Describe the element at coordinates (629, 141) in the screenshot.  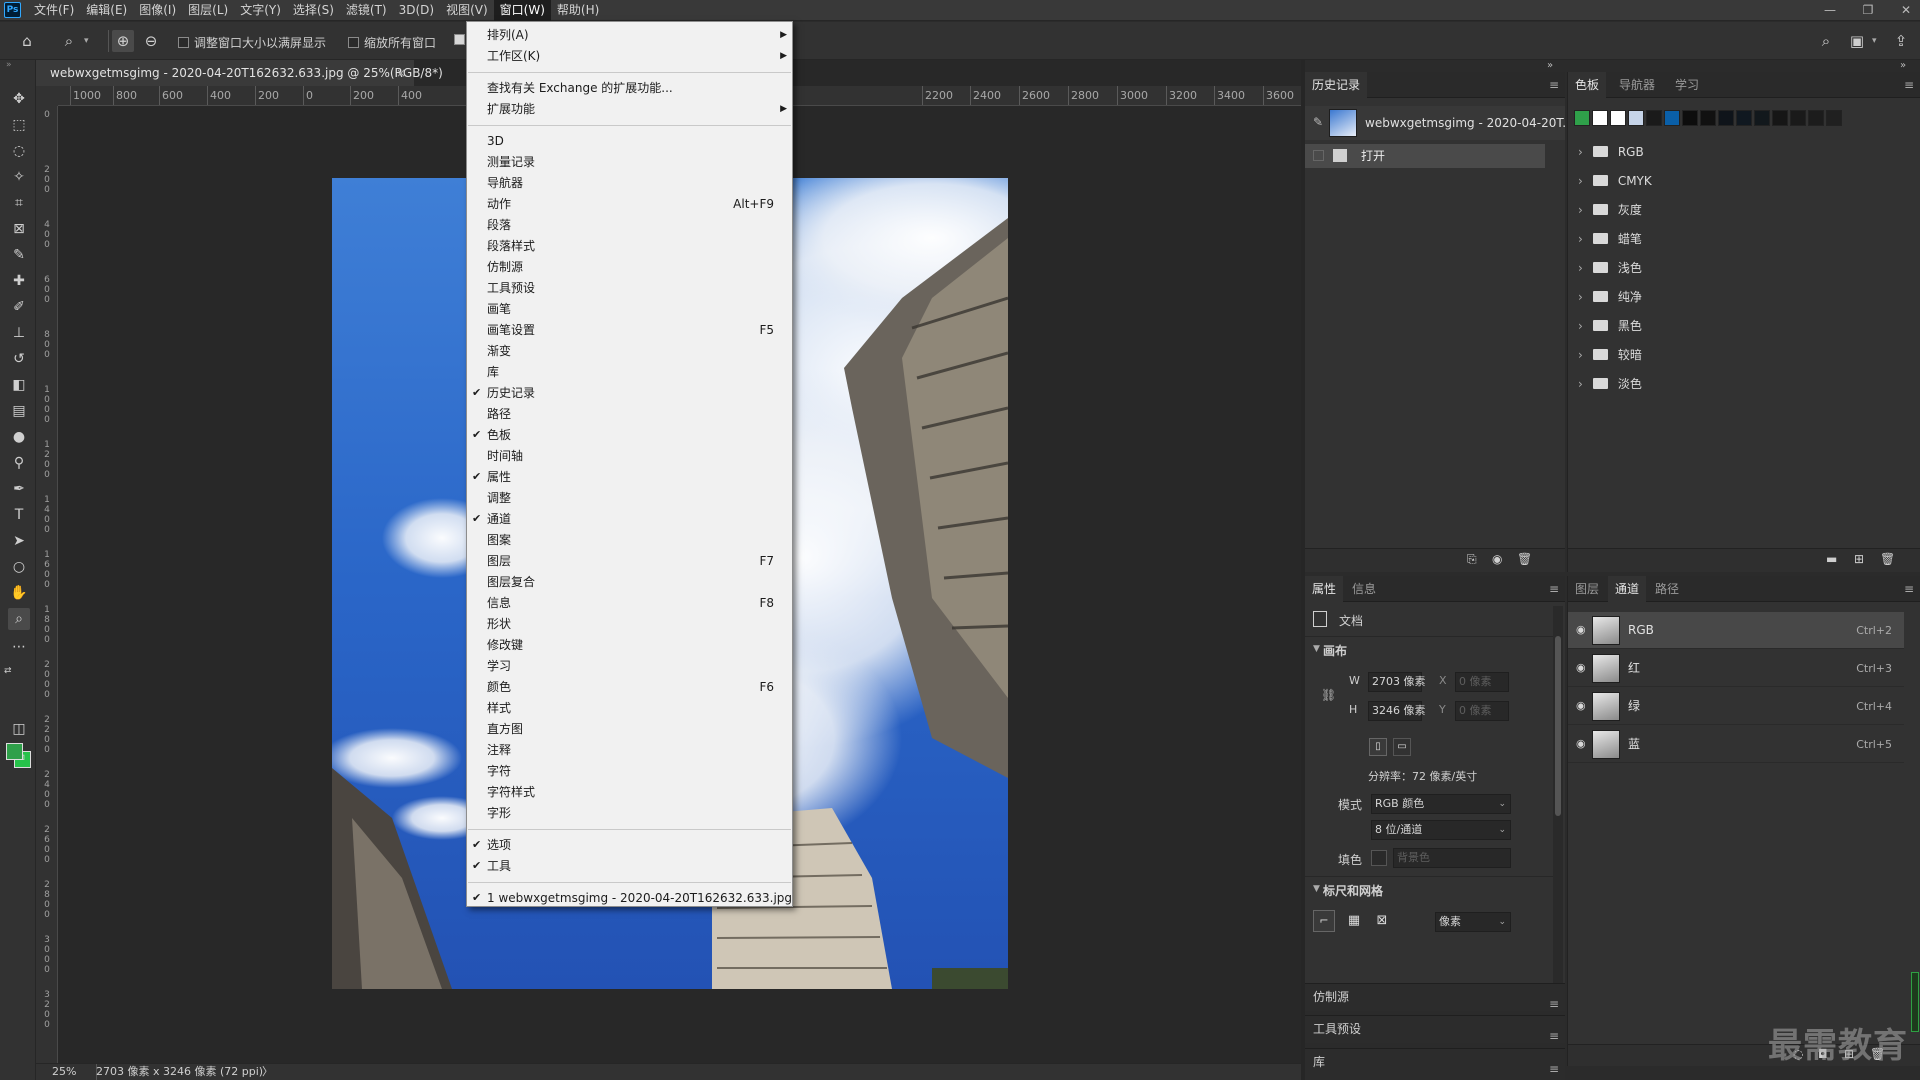
I see `window-menu-item: 3D` at that location.